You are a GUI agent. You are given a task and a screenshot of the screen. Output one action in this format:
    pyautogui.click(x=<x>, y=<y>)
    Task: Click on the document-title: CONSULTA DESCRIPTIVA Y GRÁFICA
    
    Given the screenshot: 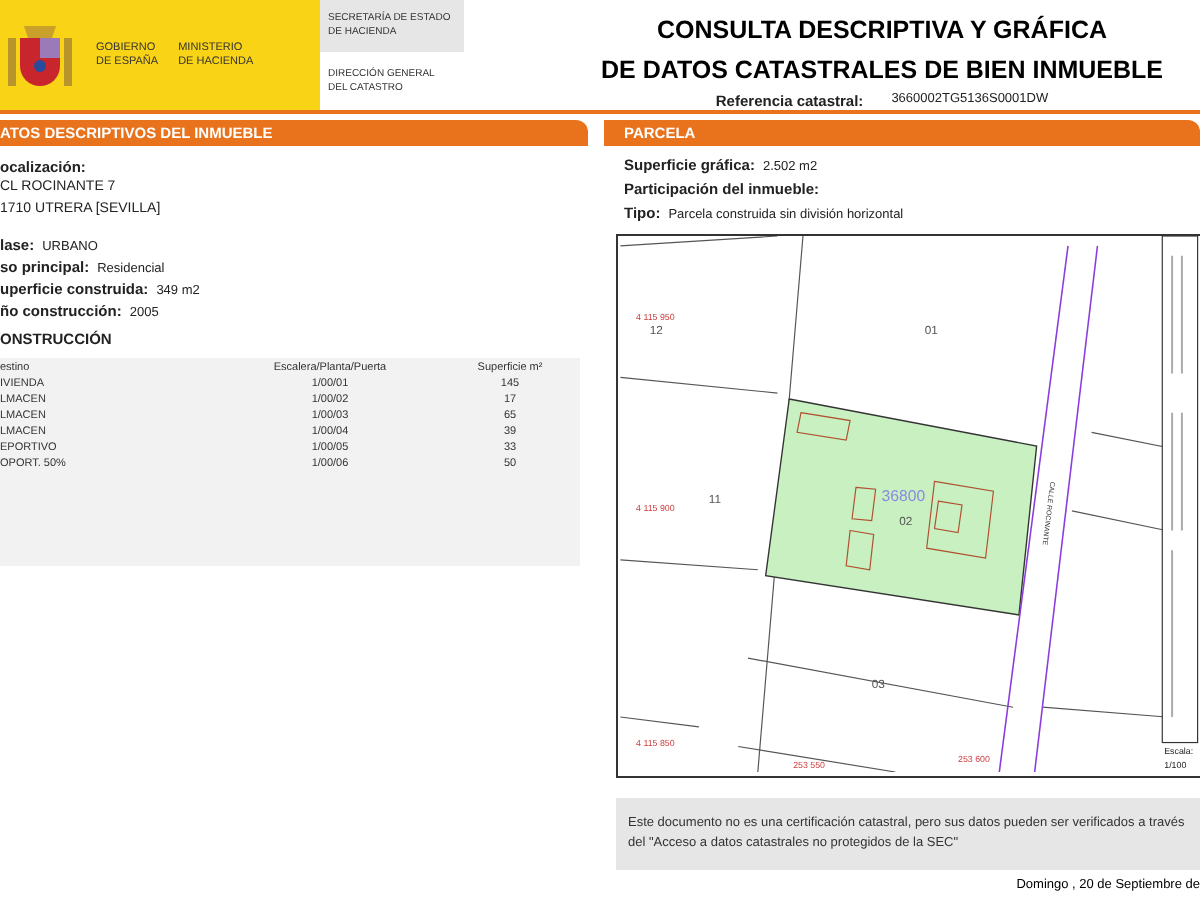 What is the action you would take?
    pyautogui.click(x=881, y=30)
    